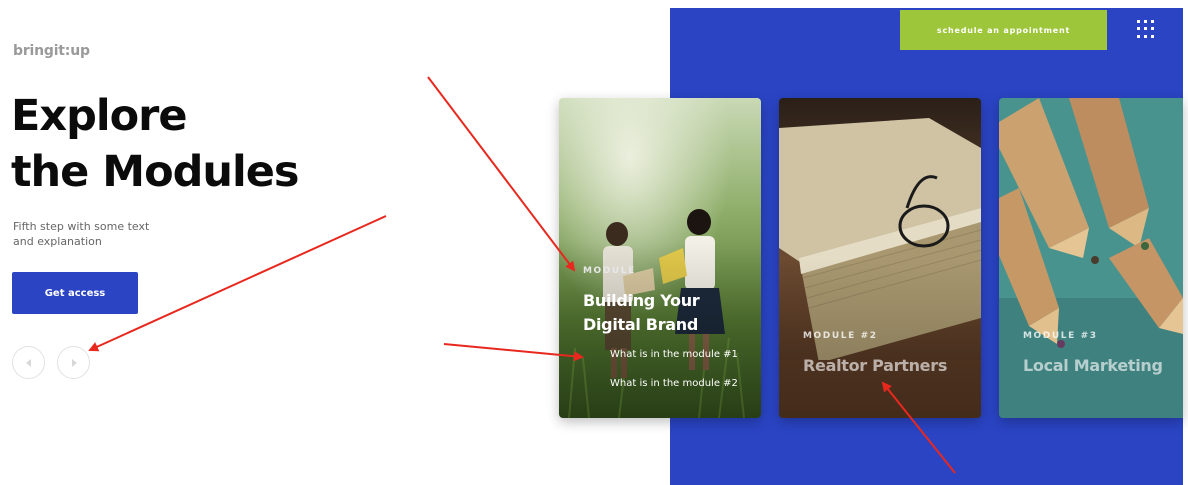 The image size is (1188, 485). I want to click on module-1-overlay, so click(660, 258).